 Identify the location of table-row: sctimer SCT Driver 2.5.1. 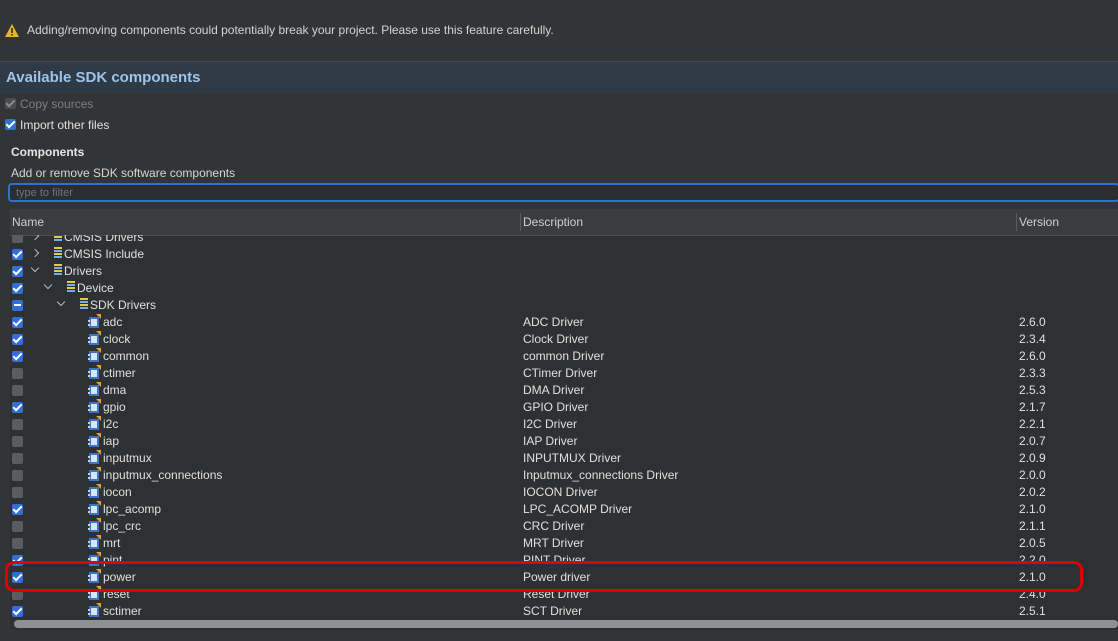
(564, 611).